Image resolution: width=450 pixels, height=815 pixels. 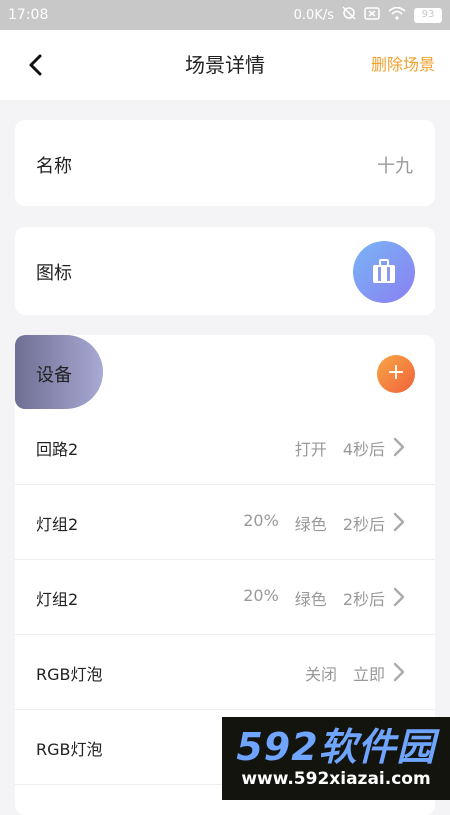 I want to click on icon-row: 图标, so click(x=225, y=271).